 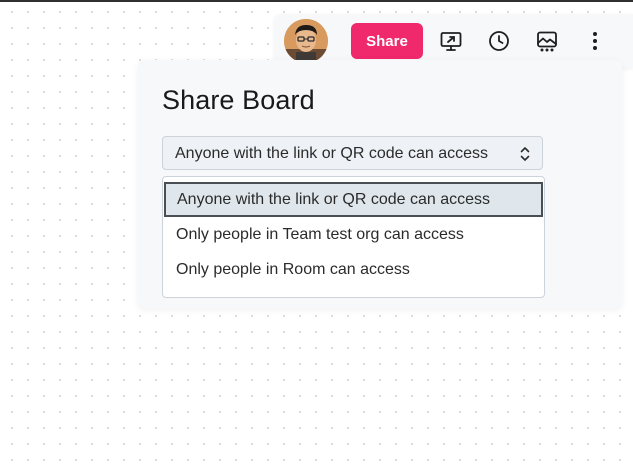 What do you see at coordinates (353, 234) in the screenshot?
I see `dropdown-option-team-org: Only people in Team test org can access` at bounding box center [353, 234].